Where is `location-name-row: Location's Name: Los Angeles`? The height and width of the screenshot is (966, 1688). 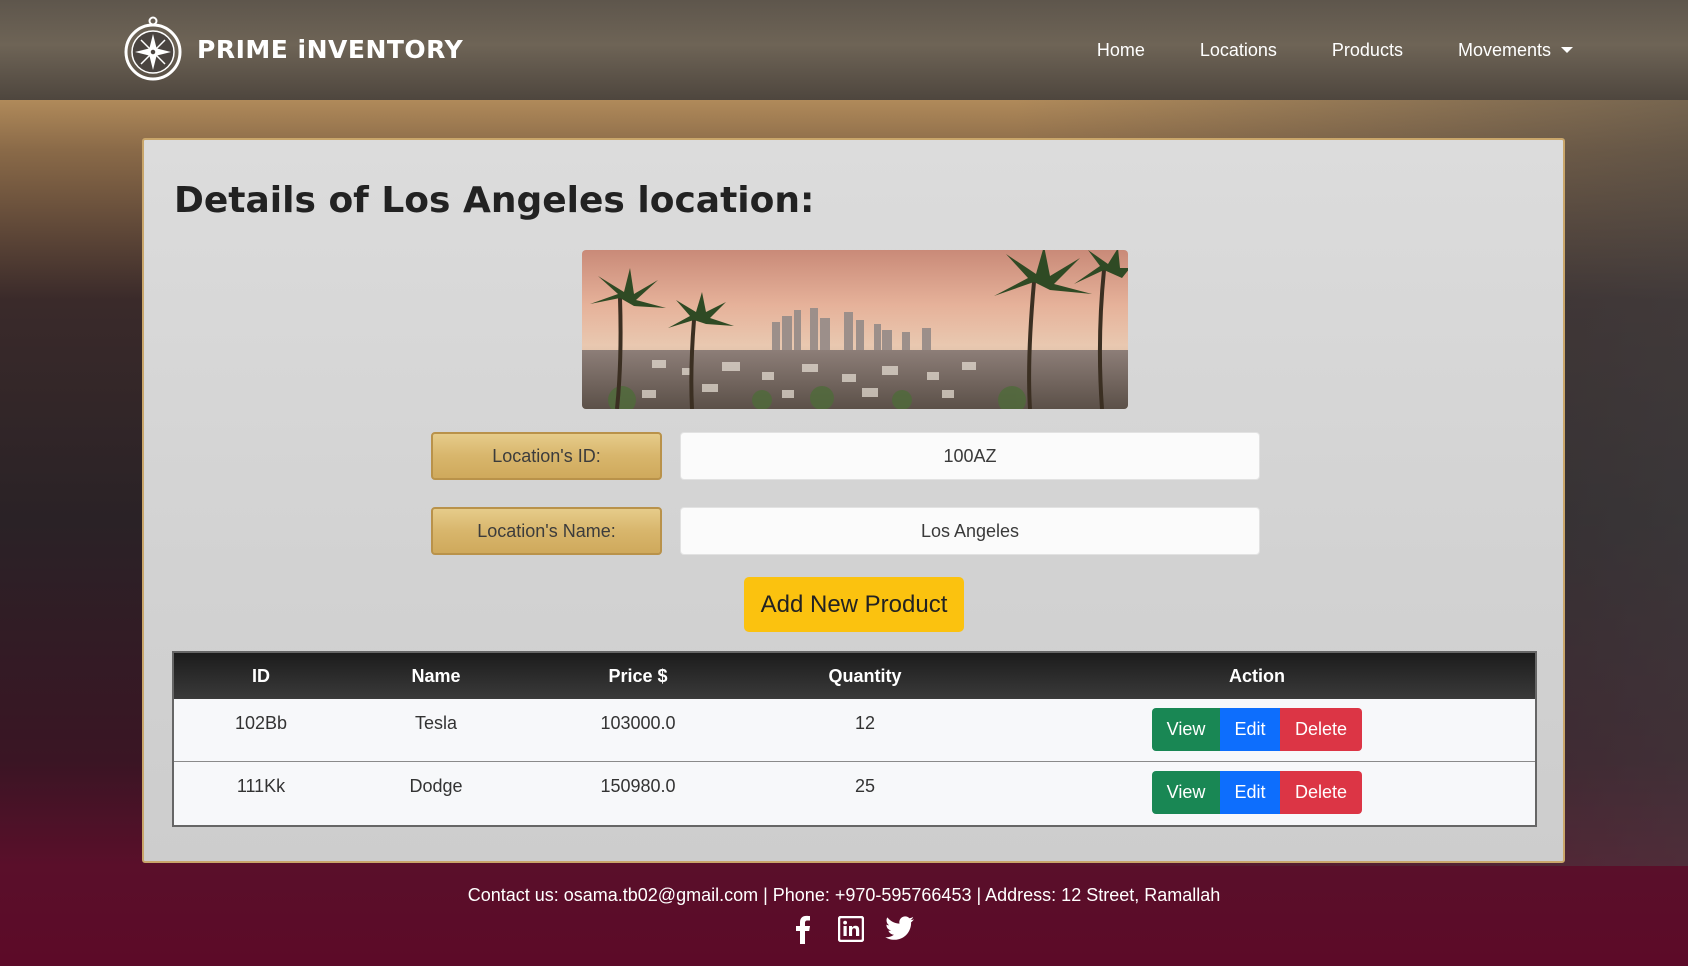
location-name-row: Location's Name: Los Angeles is located at coordinates (846, 531).